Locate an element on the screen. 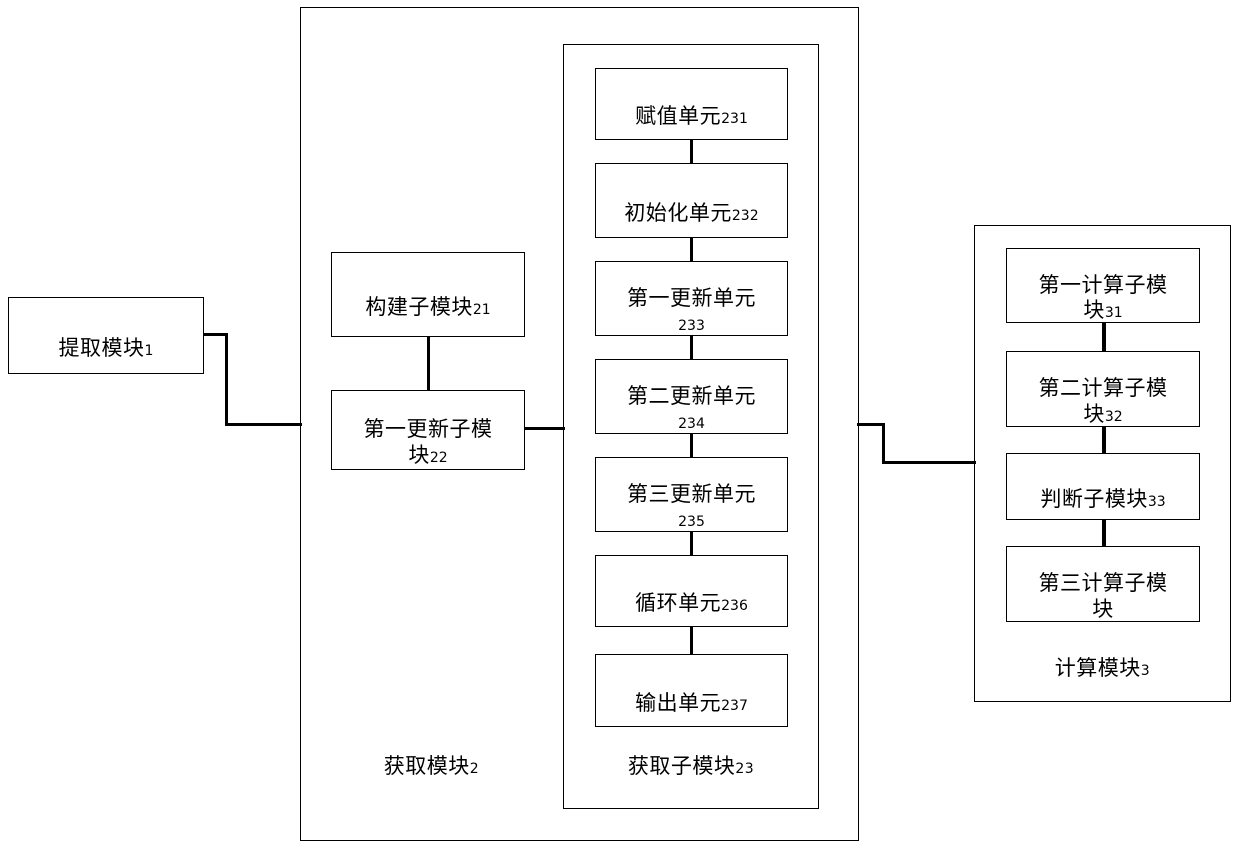 The width and height of the screenshot is (1239, 850). node-unit-initialize: 初始化单元232 is located at coordinates (691, 200).